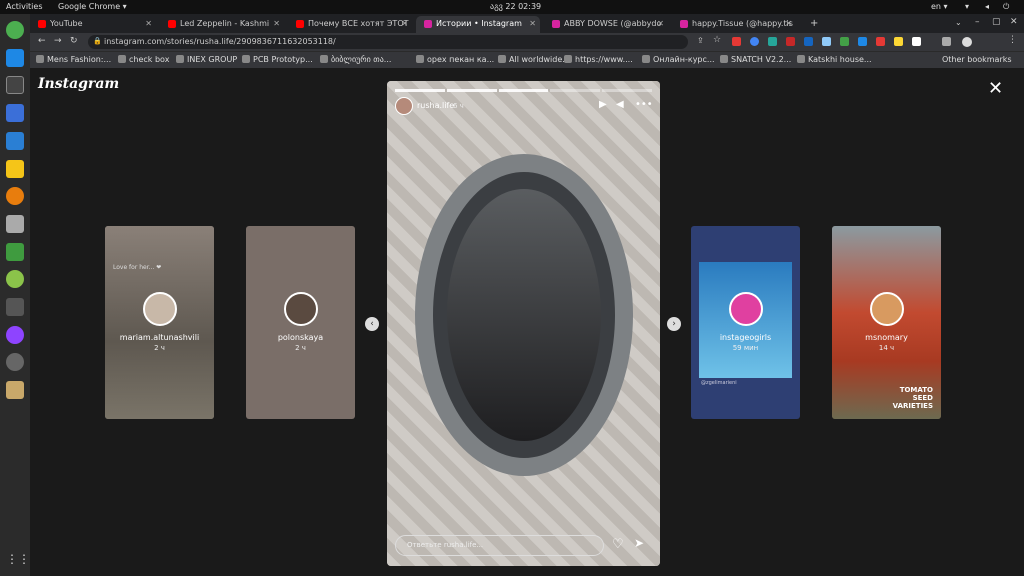  I want to click on more-options-icon: •••, so click(644, 104).